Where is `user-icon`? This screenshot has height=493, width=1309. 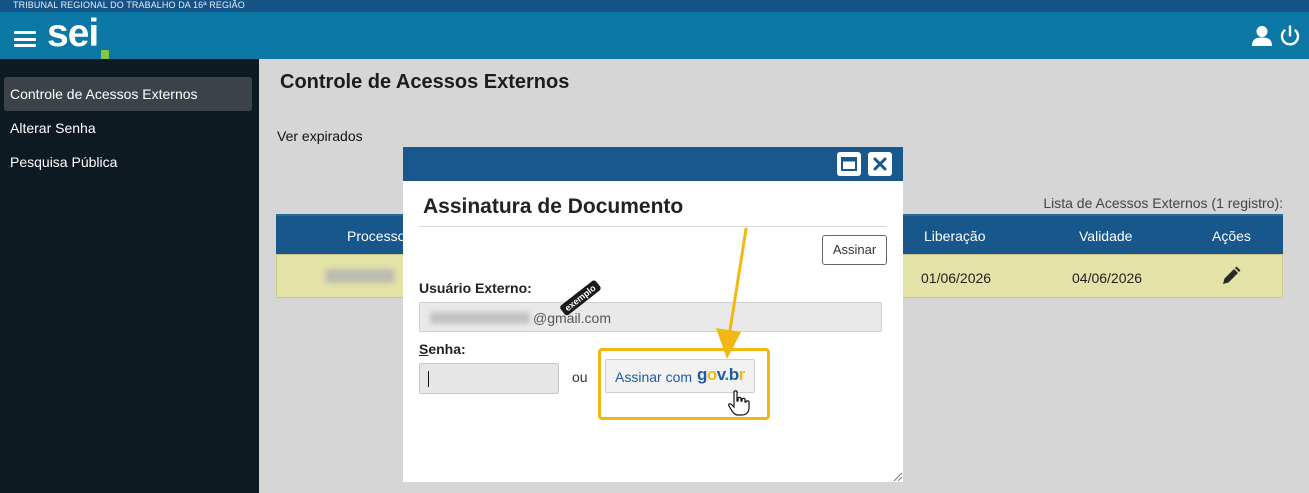
user-icon is located at coordinates (1262, 36).